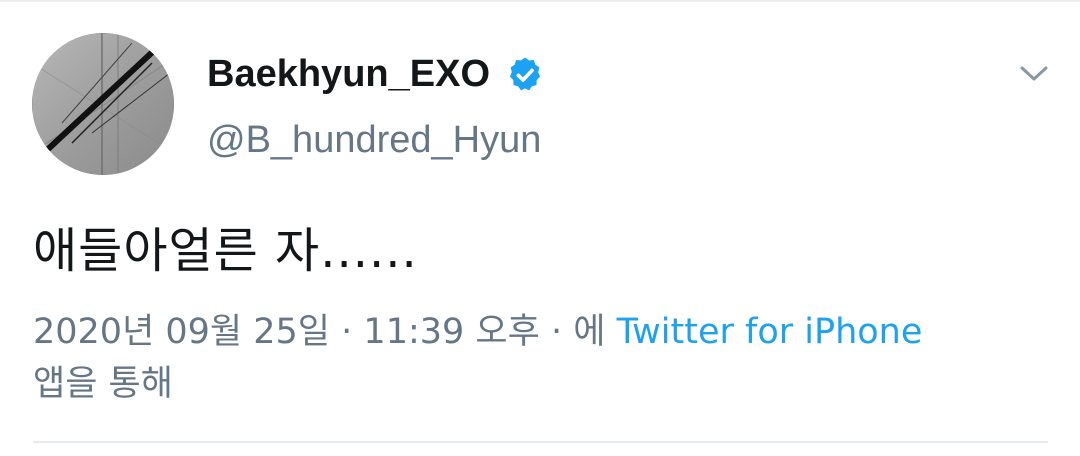 Image resolution: width=1080 pixels, height=456 pixels. I want to click on bottom-divider, so click(540, 442).